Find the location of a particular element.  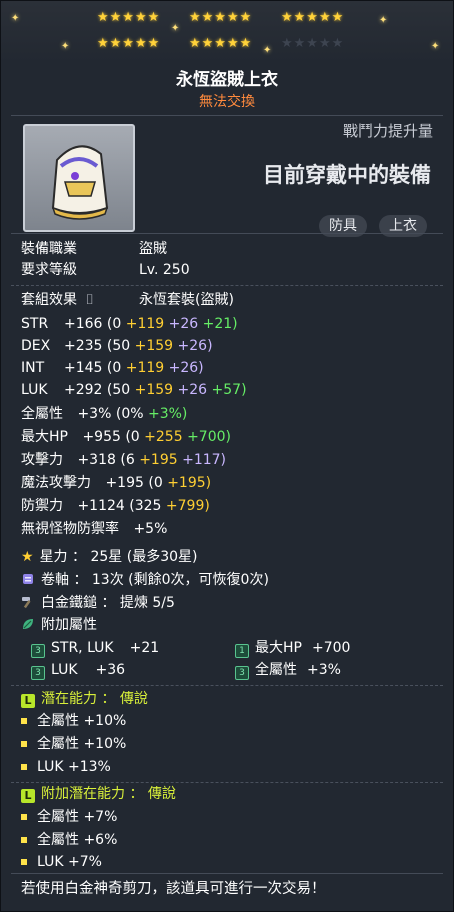

star-force-row: ★ 星力 ： 25星 (最多30星) is located at coordinates (109, 557).